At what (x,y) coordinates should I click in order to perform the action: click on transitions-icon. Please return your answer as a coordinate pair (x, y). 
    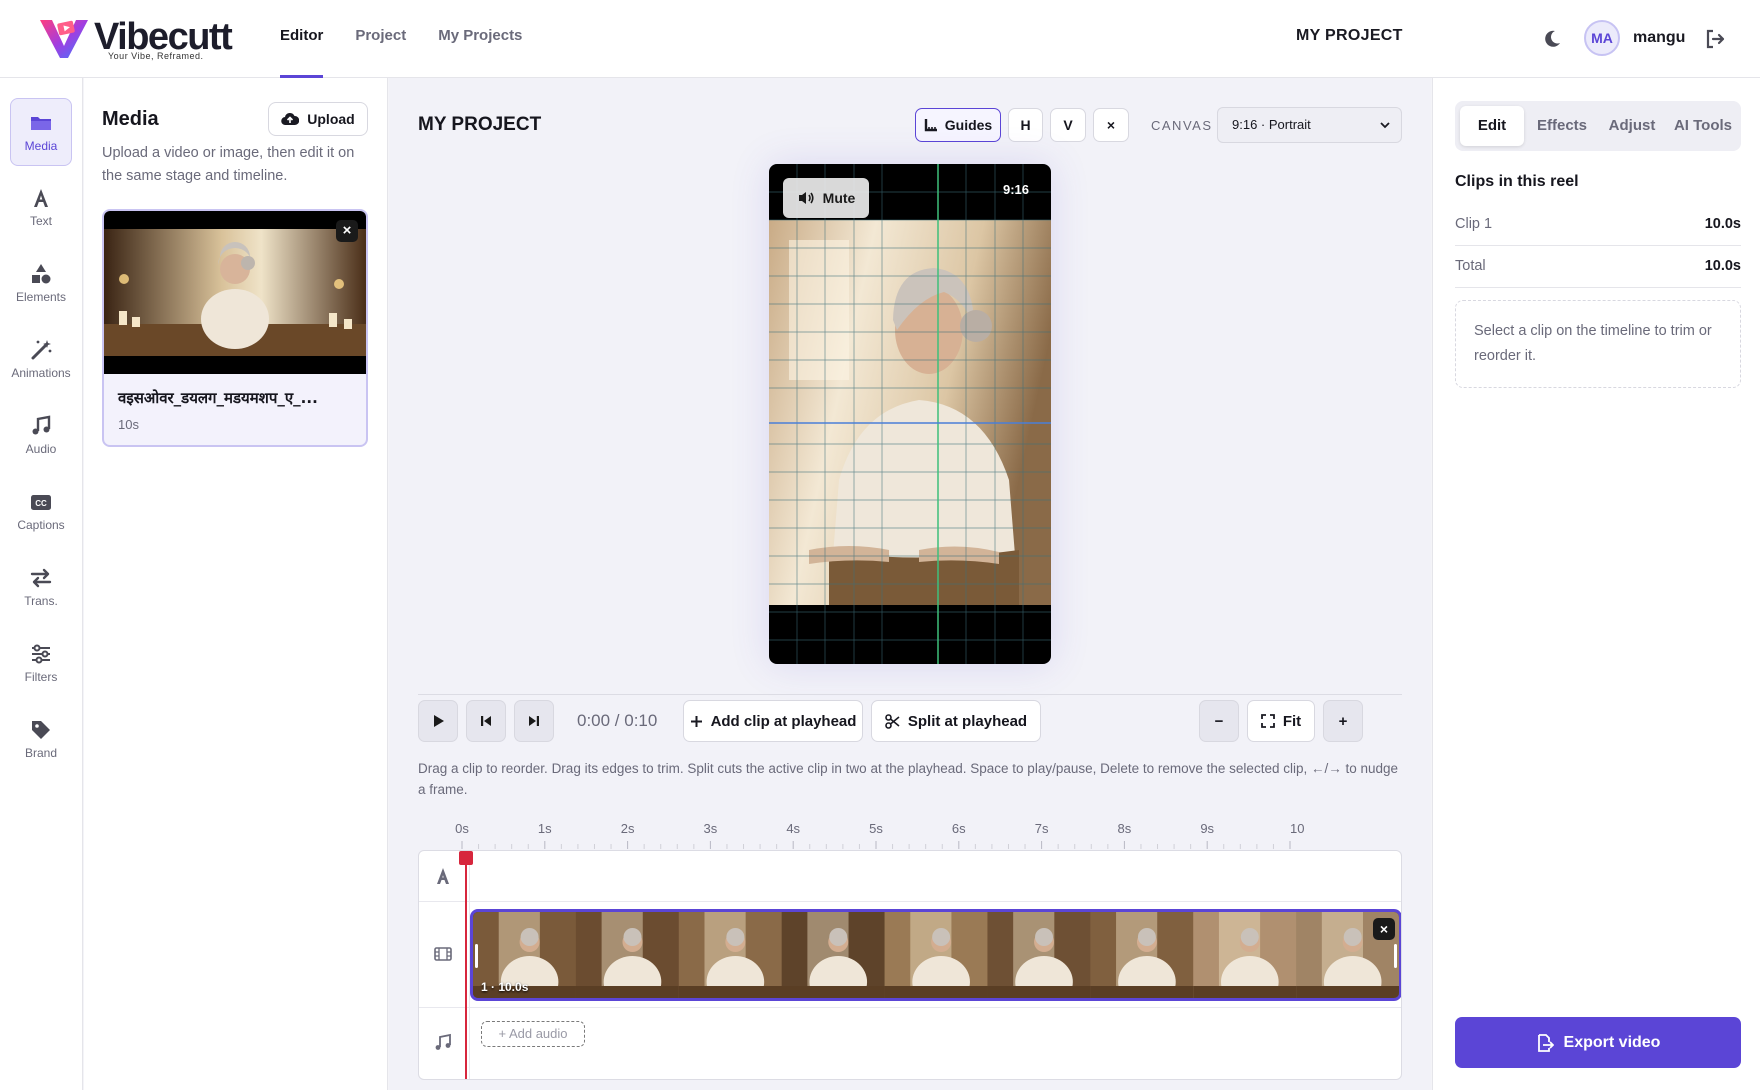
    Looking at the image, I should click on (41, 578).